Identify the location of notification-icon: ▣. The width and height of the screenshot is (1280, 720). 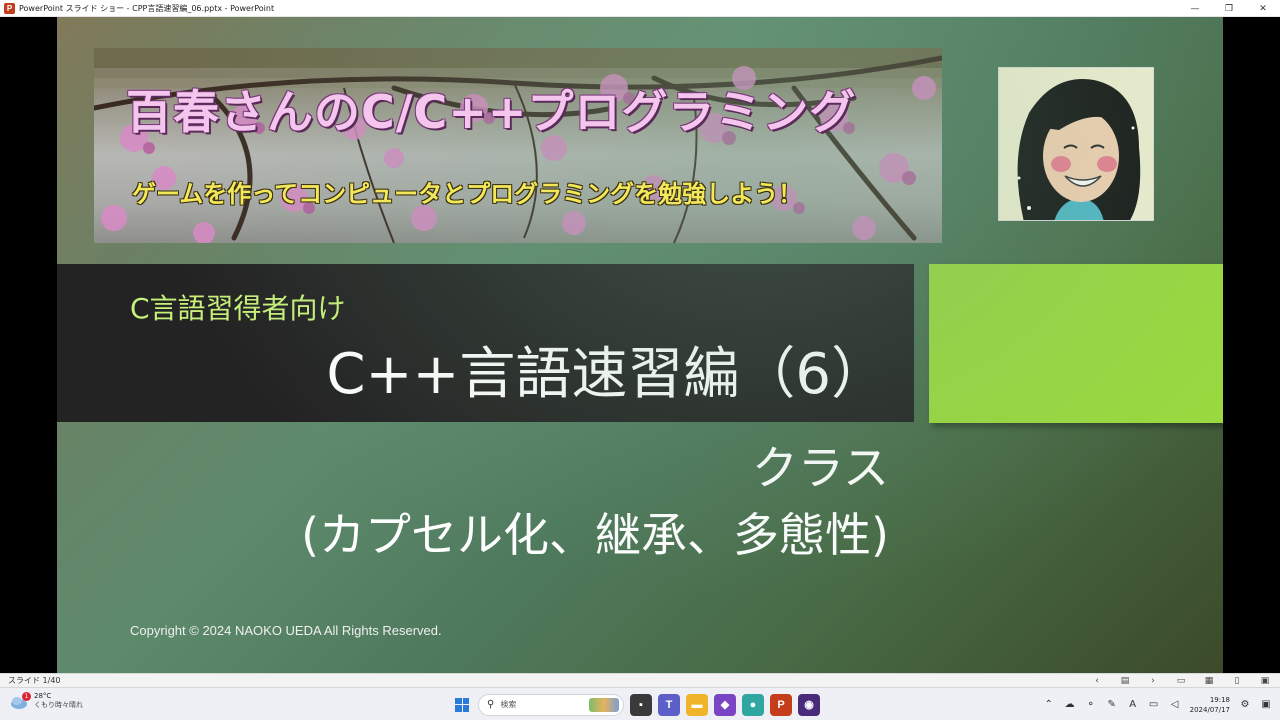
(1266, 704).